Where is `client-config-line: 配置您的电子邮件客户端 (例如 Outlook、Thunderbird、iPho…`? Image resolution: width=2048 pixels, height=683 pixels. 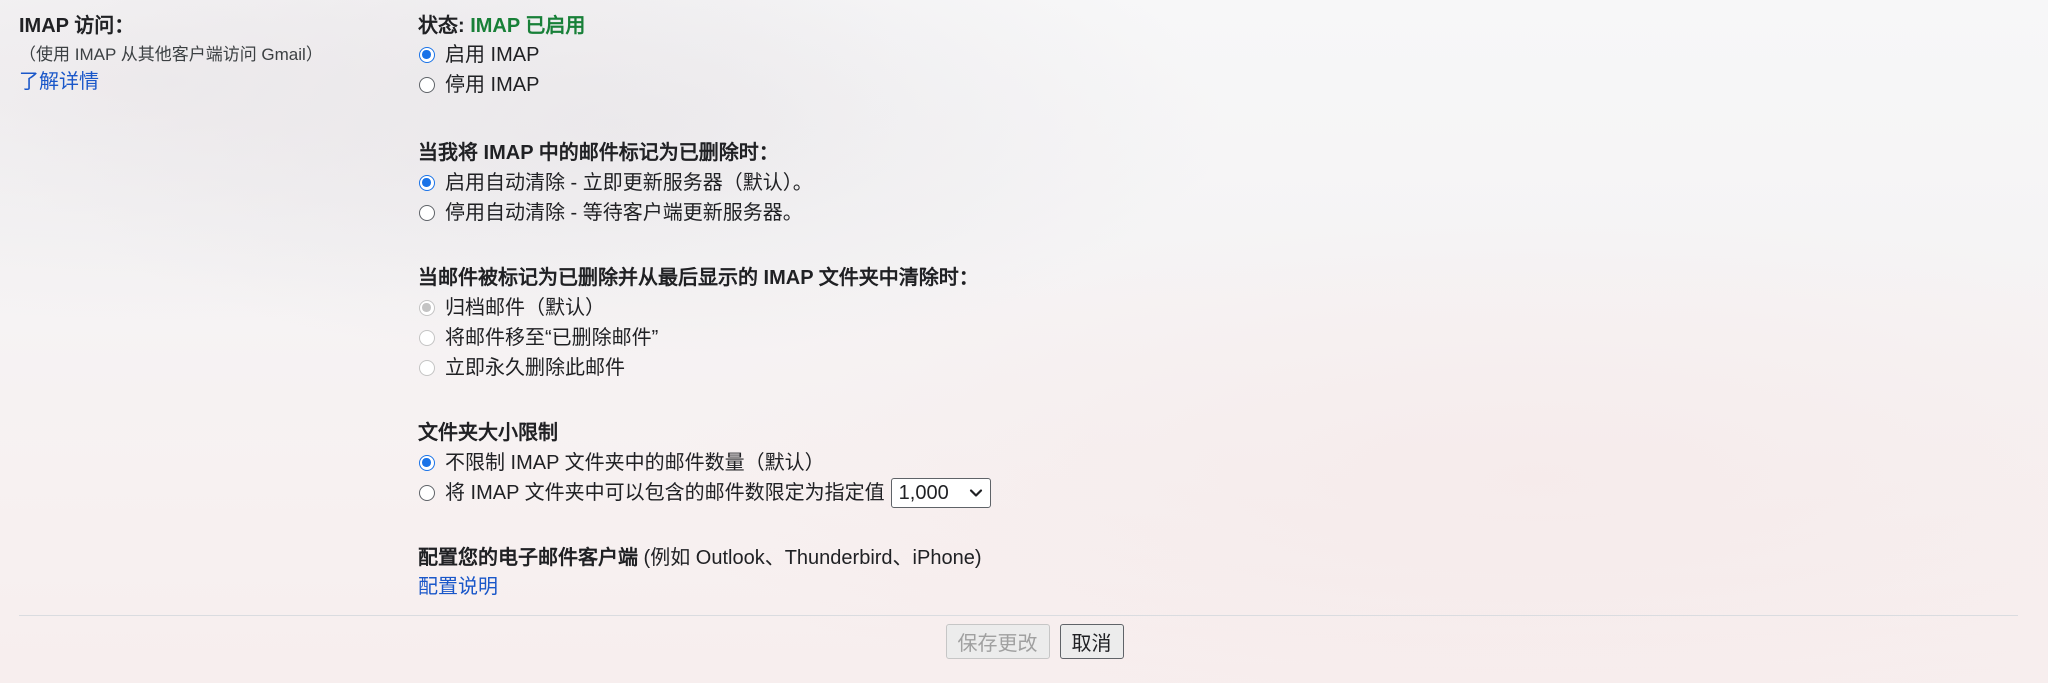
client-config-line: 配置您的电子邮件客户端 (例如 Outlook、Thunderbird、iPho… is located at coordinates (1208, 558).